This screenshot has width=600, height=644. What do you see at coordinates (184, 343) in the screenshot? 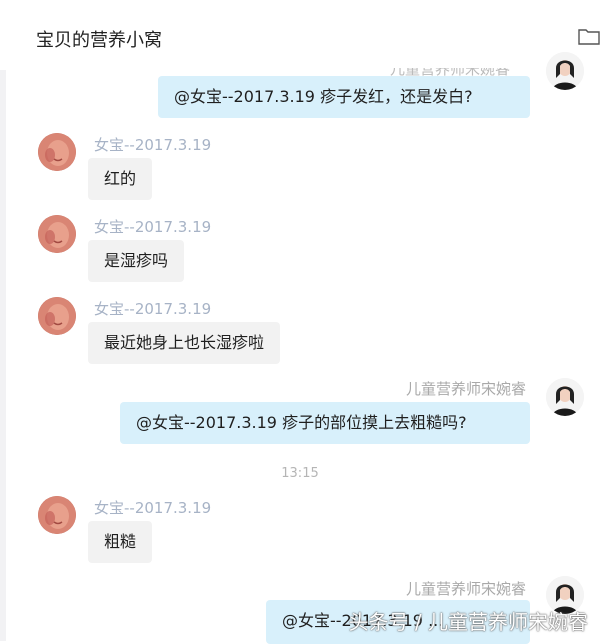
I see `message-bubble: 最近她身上也长湿疹啦` at bounding box center [184, 343].